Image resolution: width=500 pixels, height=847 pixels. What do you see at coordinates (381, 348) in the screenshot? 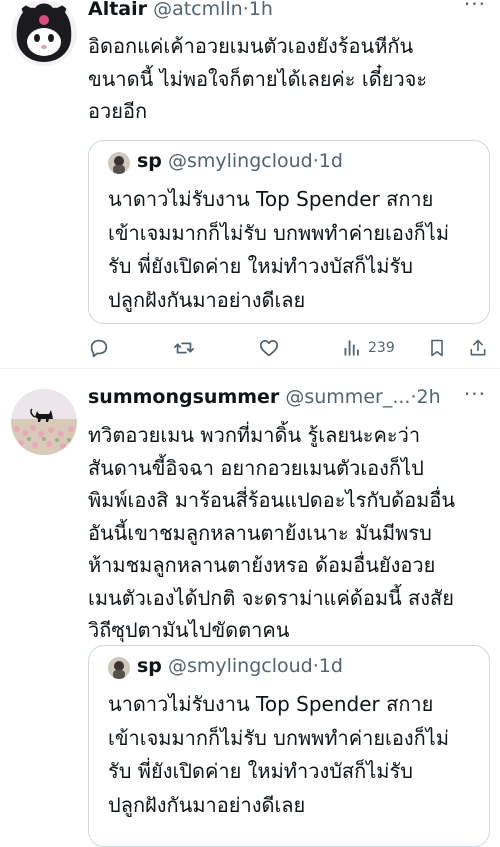
I see `views-count: 239` at bounding box center [381, 348].